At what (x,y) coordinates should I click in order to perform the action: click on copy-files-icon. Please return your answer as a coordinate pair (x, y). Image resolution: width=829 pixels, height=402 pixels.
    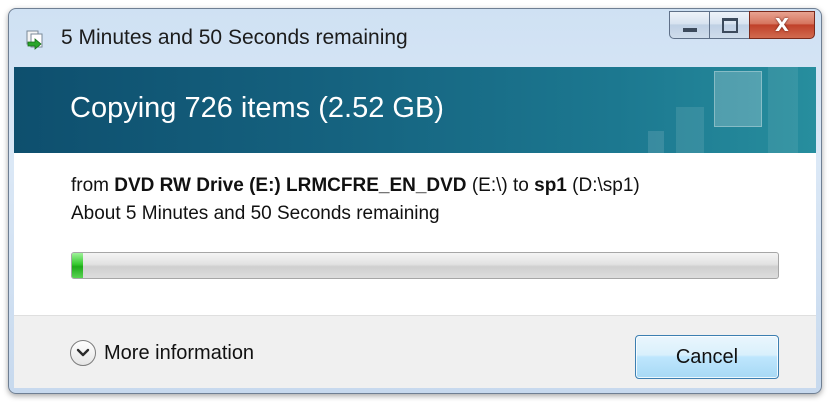
    Looking at the image, I should click on (36, 39).